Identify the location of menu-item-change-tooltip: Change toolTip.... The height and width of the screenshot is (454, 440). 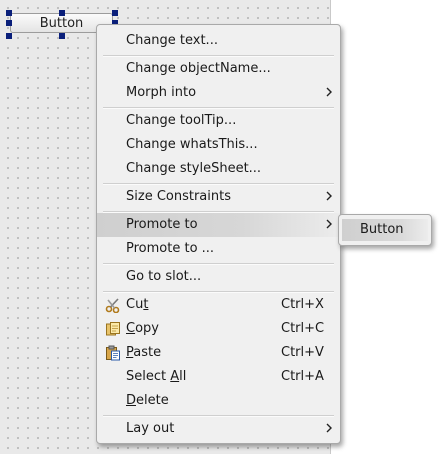
(218, 121).